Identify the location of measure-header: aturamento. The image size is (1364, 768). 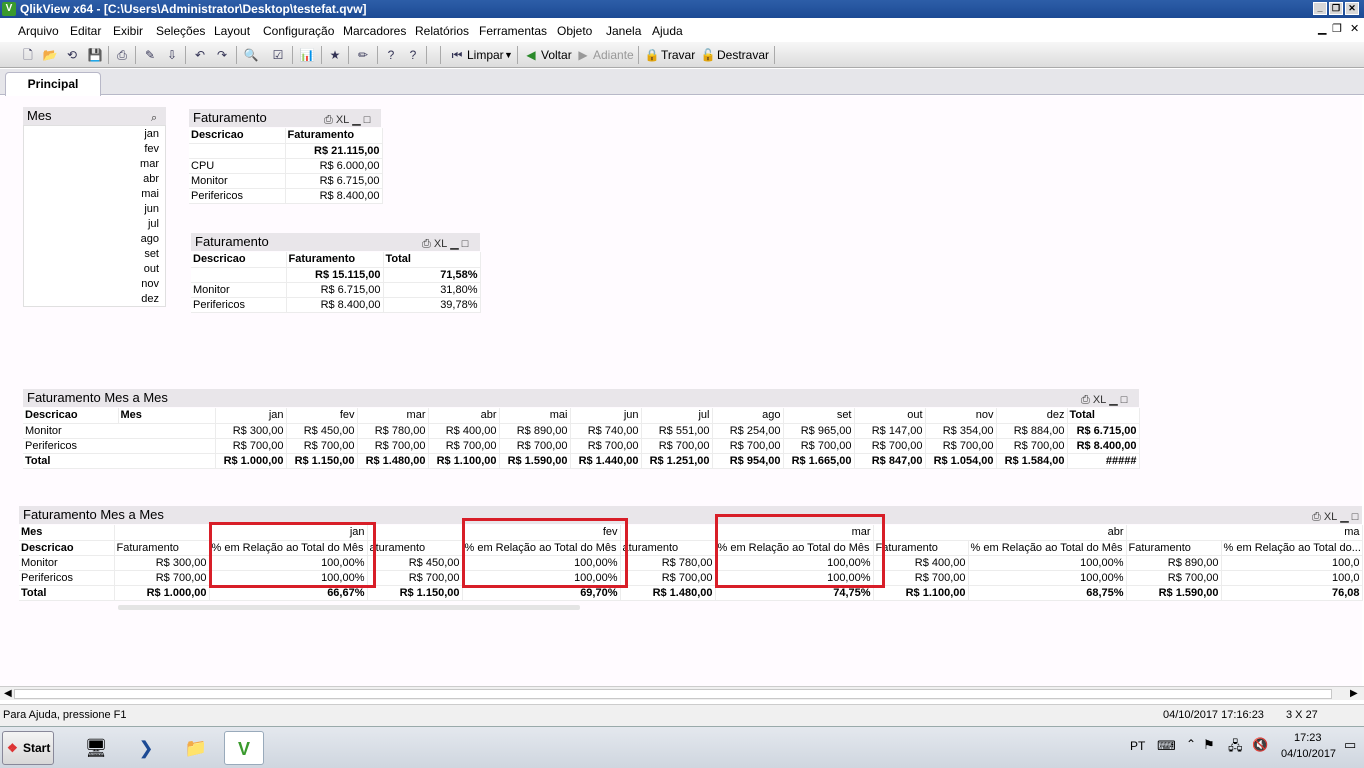
(415, 548).